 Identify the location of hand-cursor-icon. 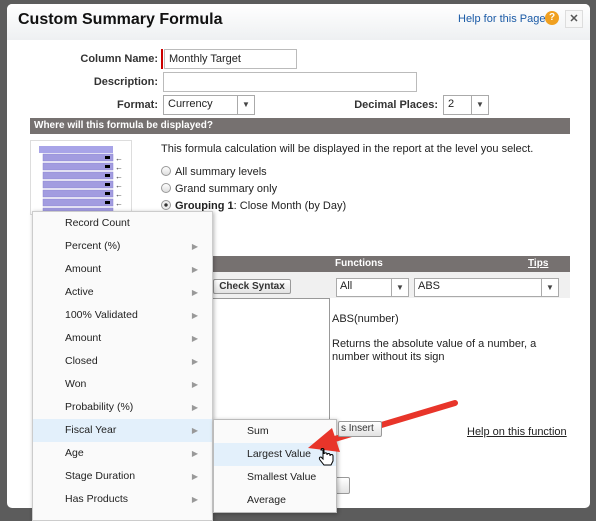
(326, 457).